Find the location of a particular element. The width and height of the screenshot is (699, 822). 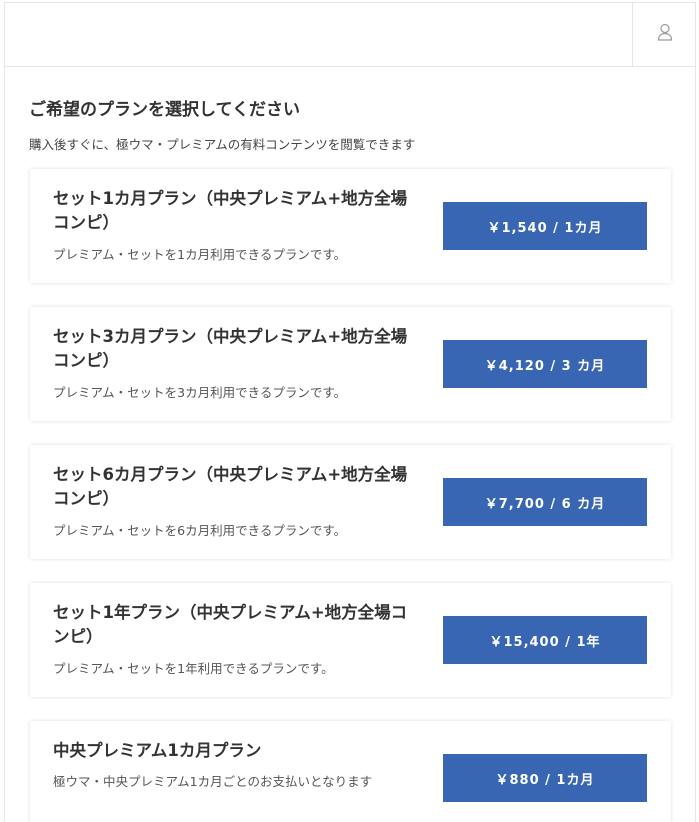

header-bar is located at coordinates (350, 34).